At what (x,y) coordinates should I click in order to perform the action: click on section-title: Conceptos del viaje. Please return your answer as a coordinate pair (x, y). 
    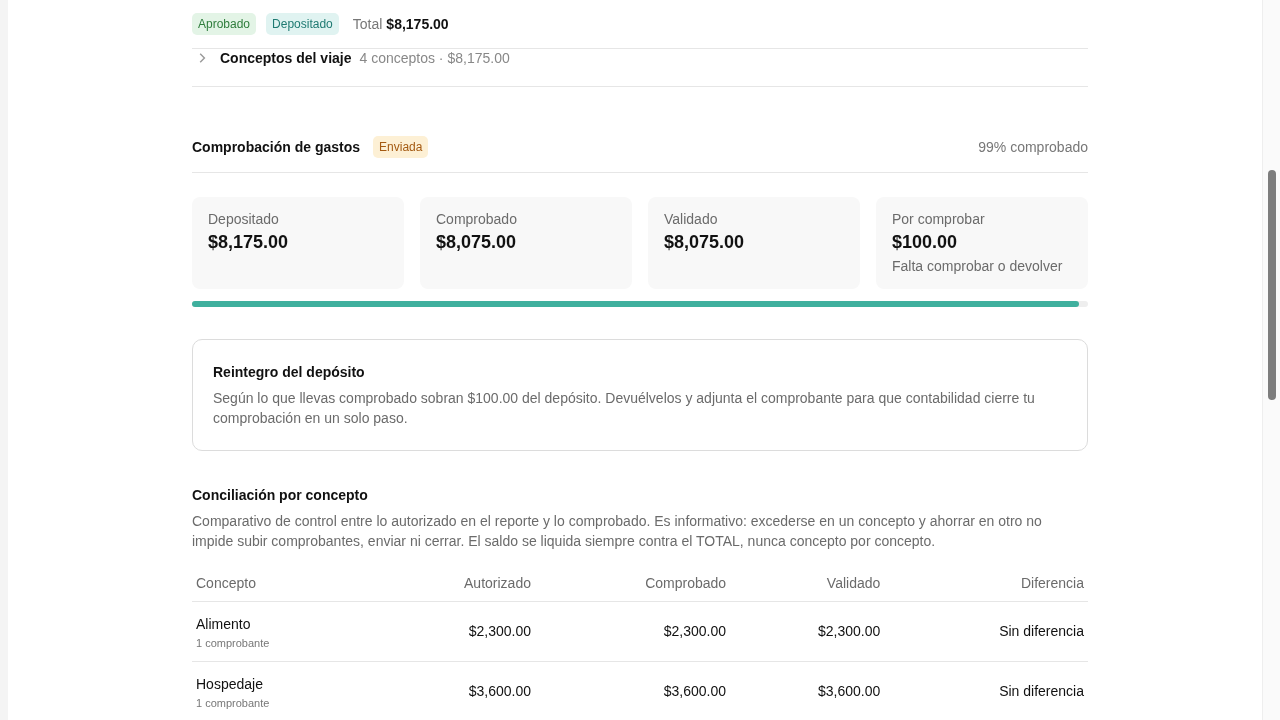
    Looking at the image, I should click on (286, 58).